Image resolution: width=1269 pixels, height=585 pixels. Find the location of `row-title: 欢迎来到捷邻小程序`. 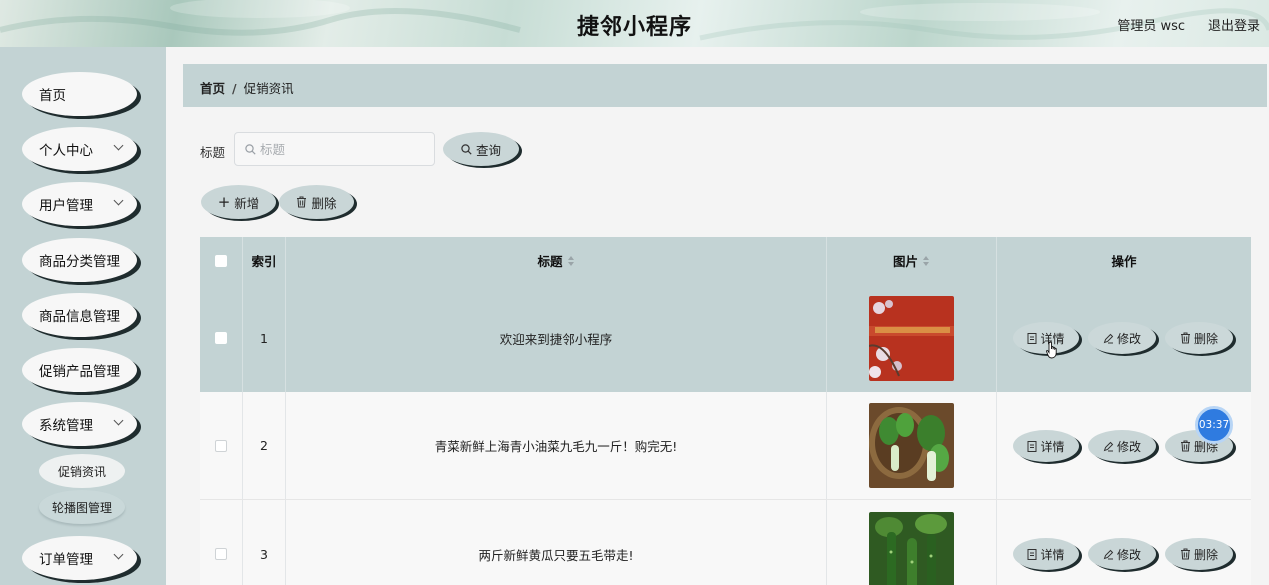

row-title: 欢迎来到捷邻小程序 is located at coordinates (556, 338).